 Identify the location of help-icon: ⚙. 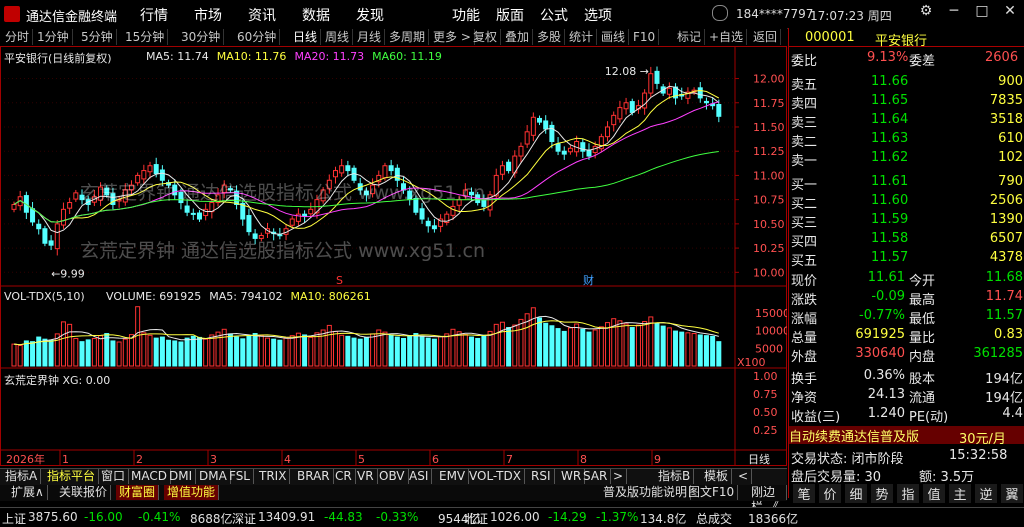
(926, 14).